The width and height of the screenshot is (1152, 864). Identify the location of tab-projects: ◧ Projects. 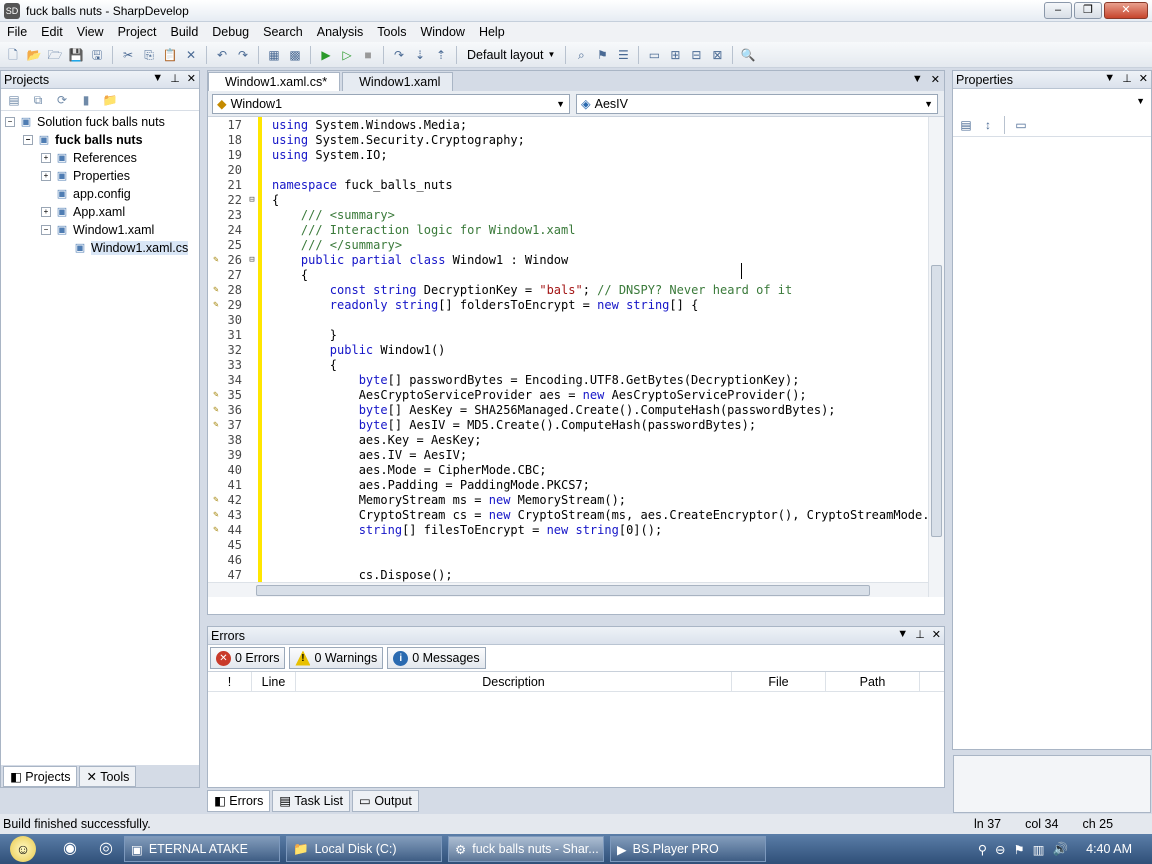
(40, 776).